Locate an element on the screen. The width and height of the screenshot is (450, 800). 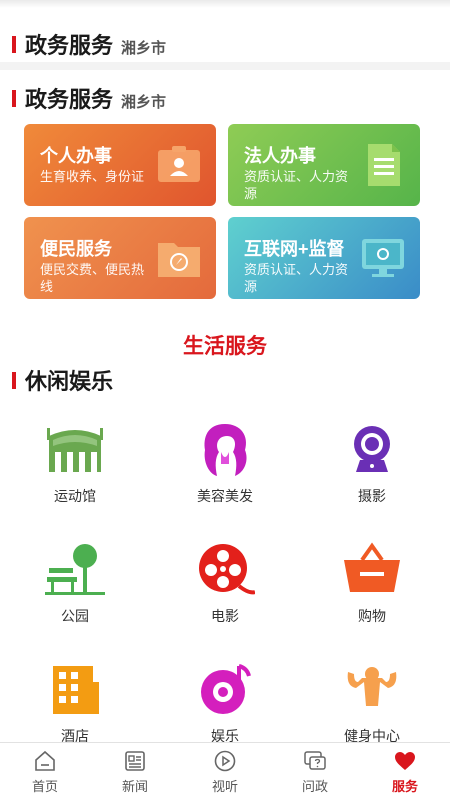
card-desc: 便民交费、便民热线 is located at coordinates (92, 278).